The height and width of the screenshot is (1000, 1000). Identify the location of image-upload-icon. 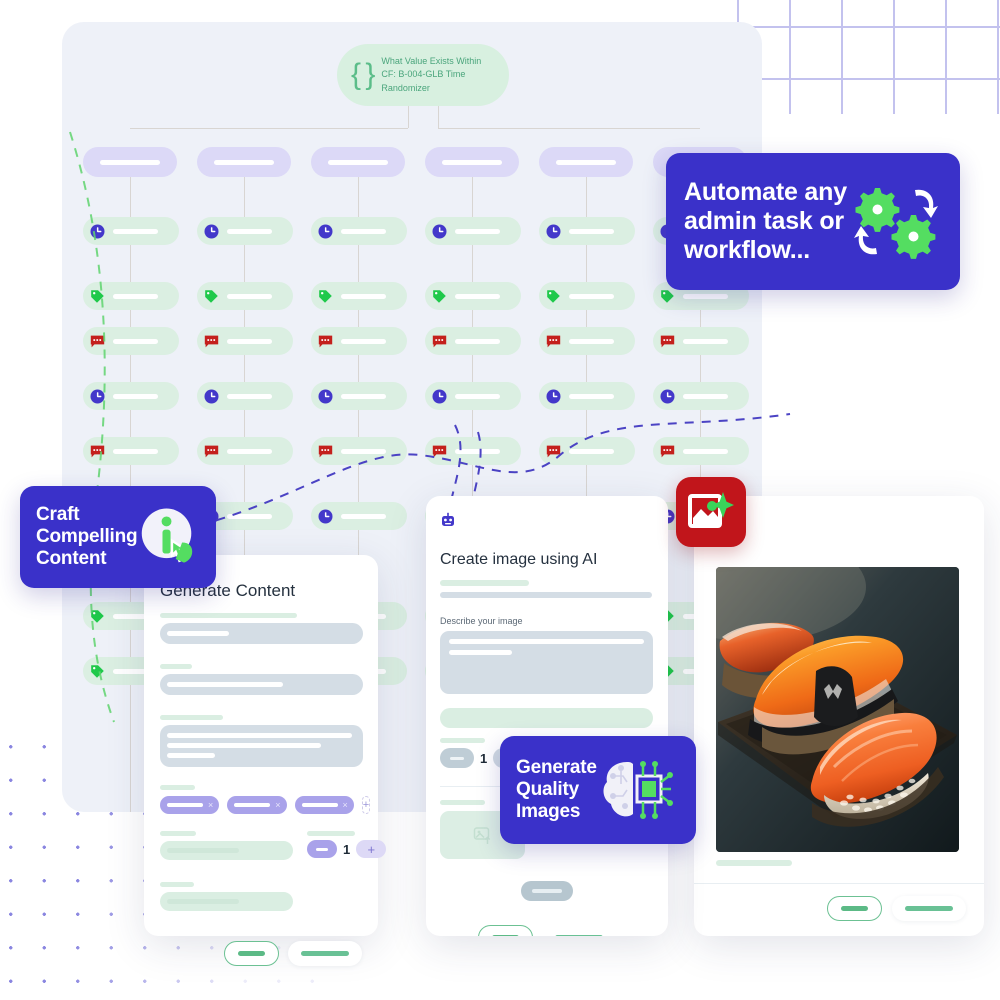
(481, 835).